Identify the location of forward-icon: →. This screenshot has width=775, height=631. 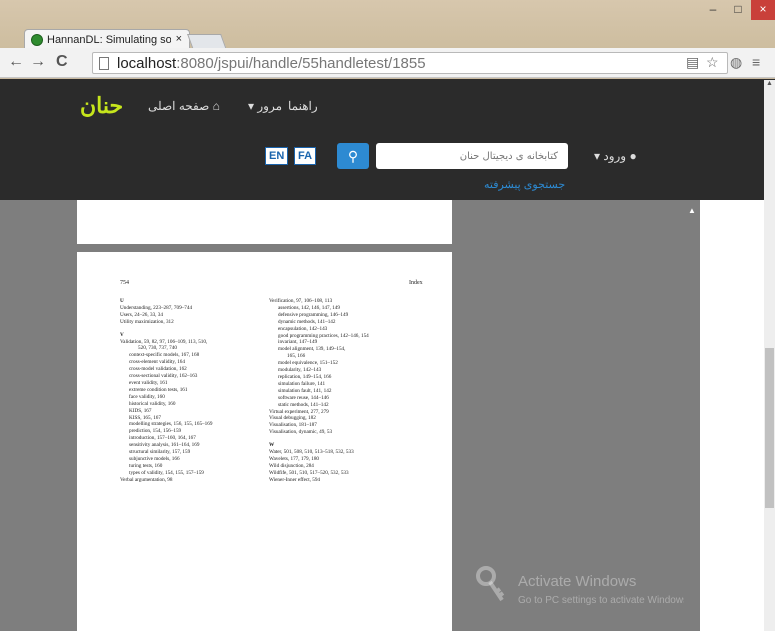
(38, 62).